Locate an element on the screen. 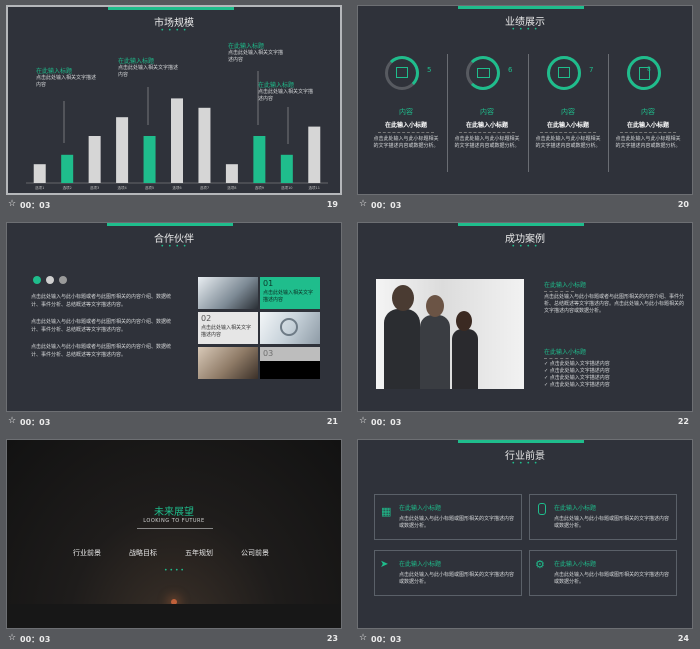  magnifier-photo is located at coordinates (290, 328).